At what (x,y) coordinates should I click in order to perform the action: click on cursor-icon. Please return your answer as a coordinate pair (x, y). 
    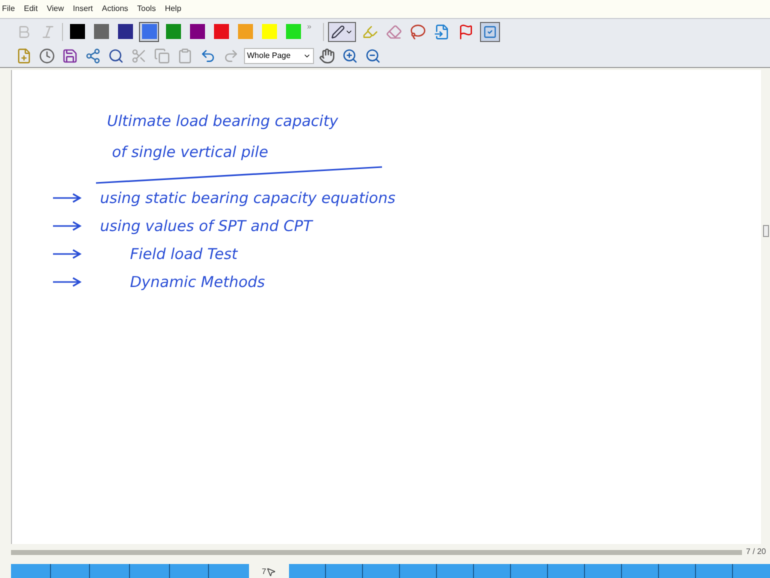
    Looking at the image, I should click on (271, 572).